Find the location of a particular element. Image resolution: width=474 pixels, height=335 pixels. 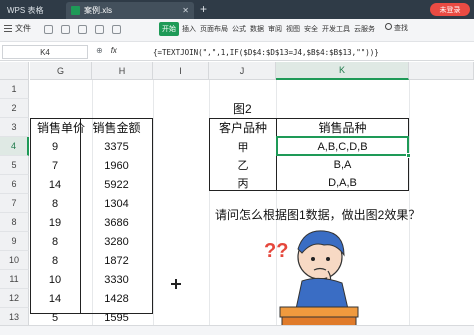

ribbon-tab: 插入 is located at coordinates (189, 29).